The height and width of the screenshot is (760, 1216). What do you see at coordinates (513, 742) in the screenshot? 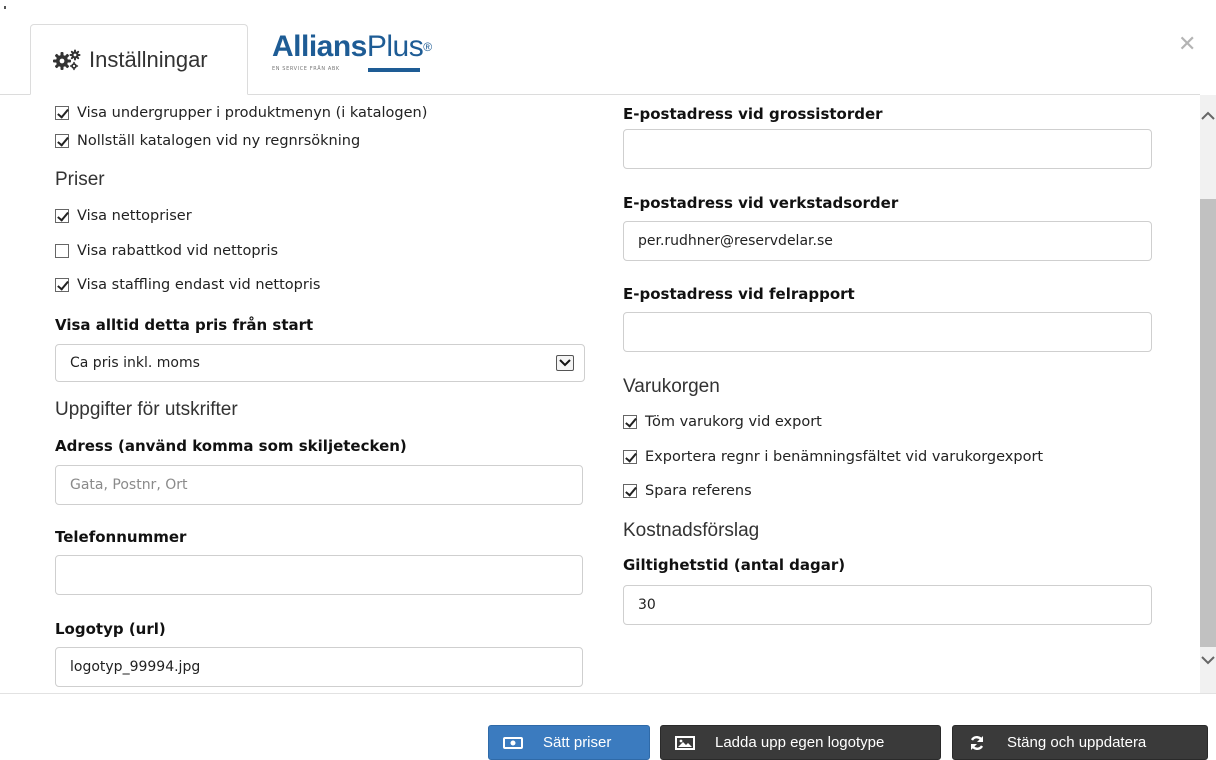
I see `money-icon` at bounding box center [513, 742].